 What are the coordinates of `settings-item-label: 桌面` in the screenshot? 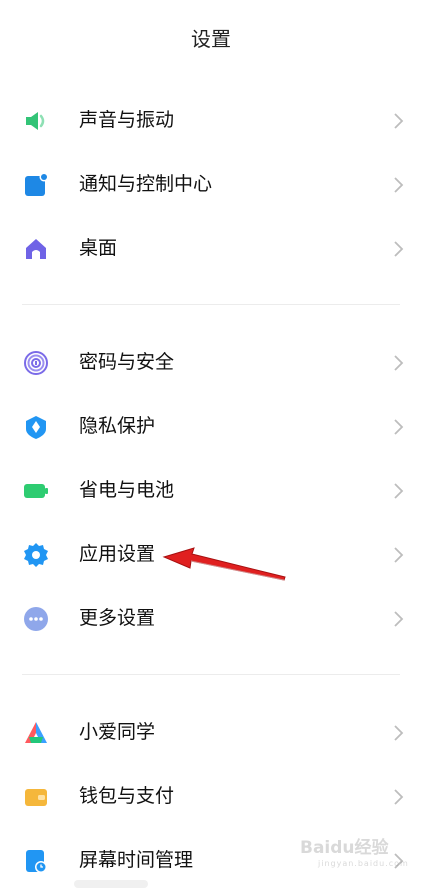 It's located at (98, 248).